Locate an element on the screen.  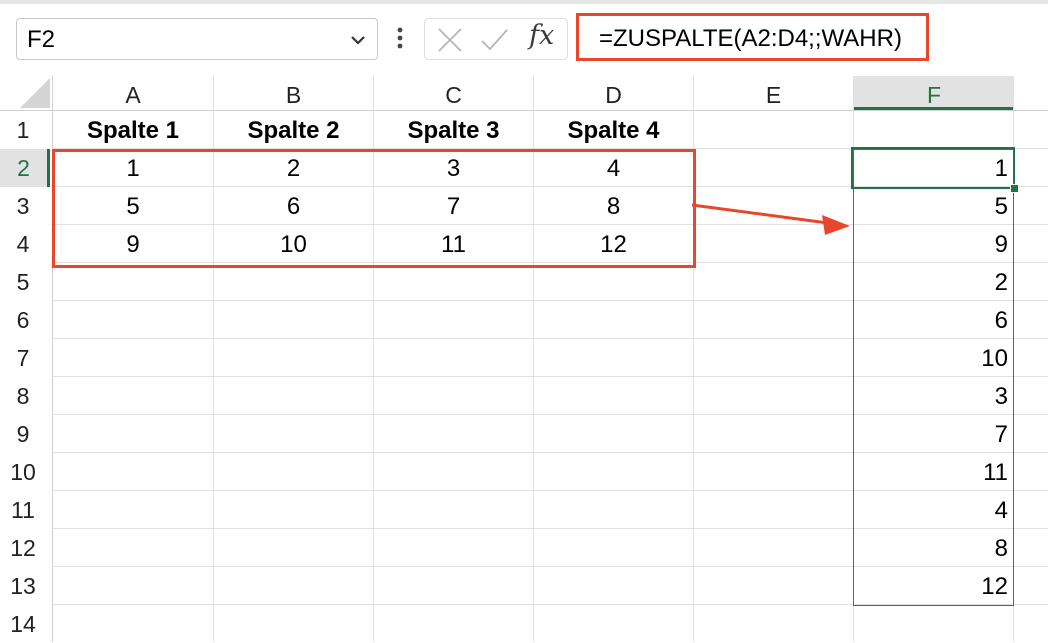
row-header-3: 3 is located at coordinates (23, 206).